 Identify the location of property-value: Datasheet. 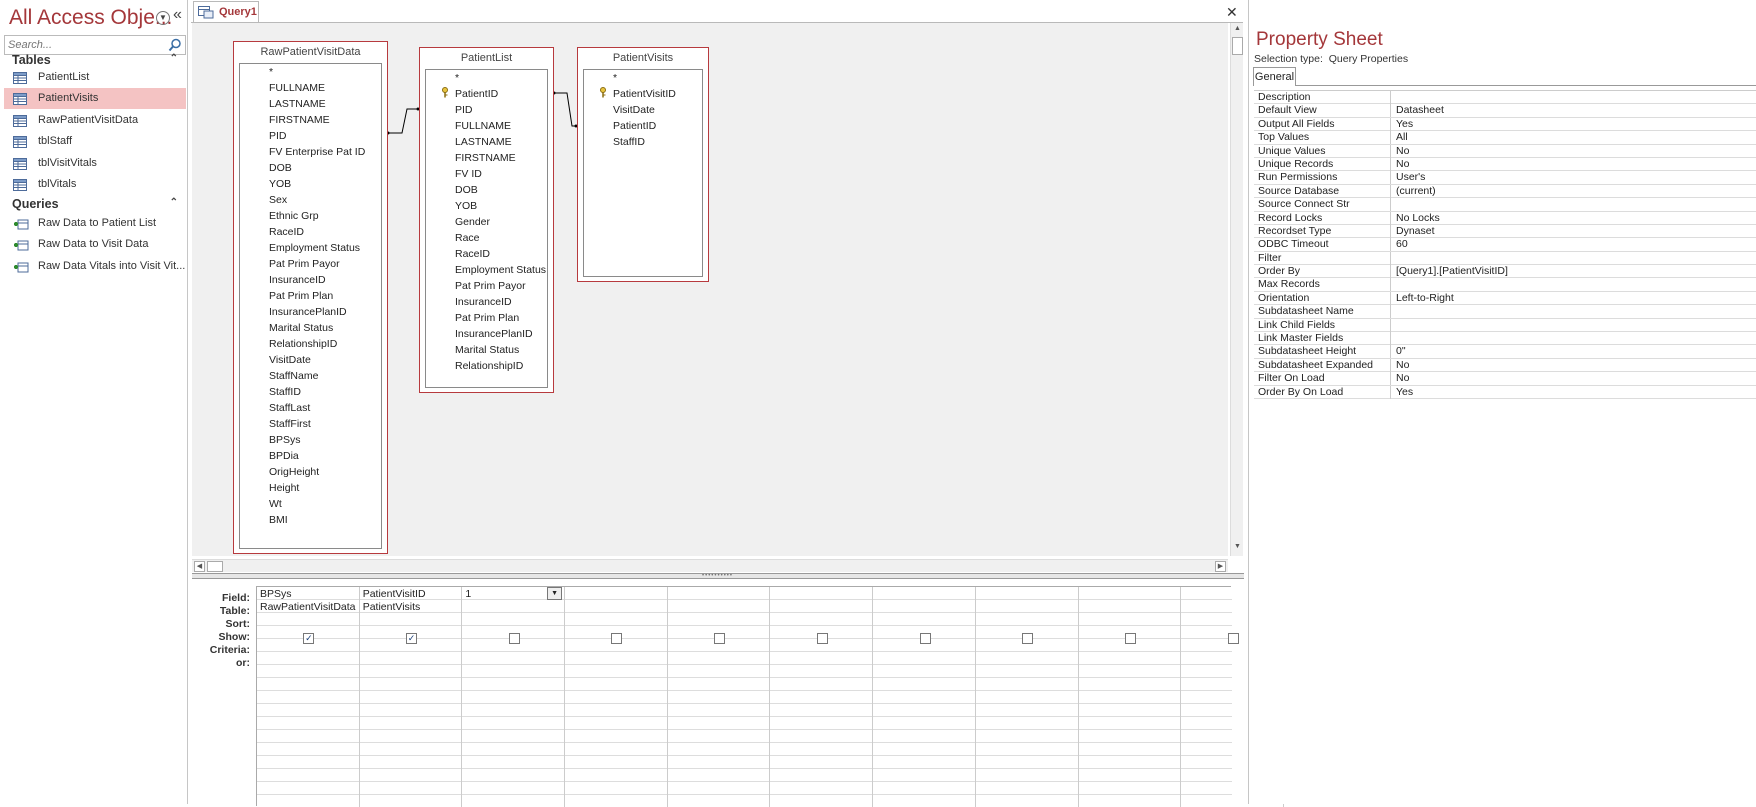
(1418, 110).